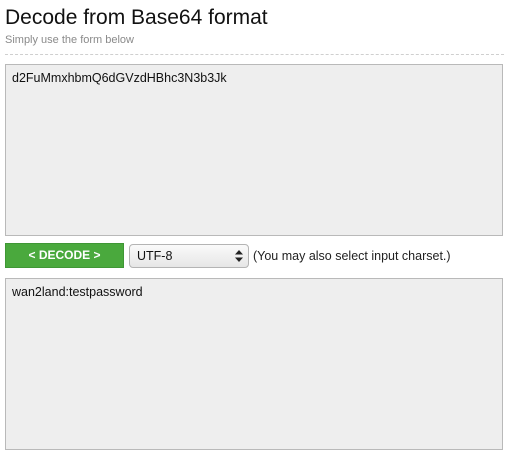  I want to click on header-divider, so click(254, 54).